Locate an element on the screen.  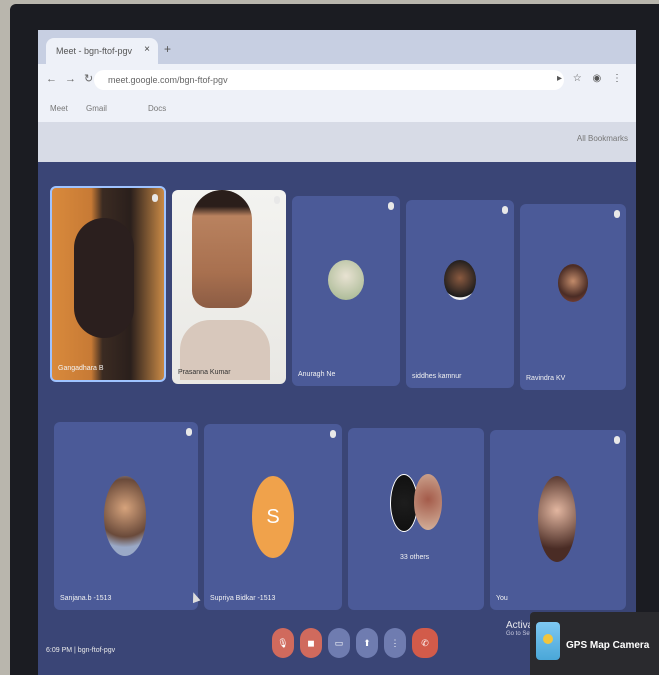
bookmark-item: Meet is located at coordinates (59, 108).